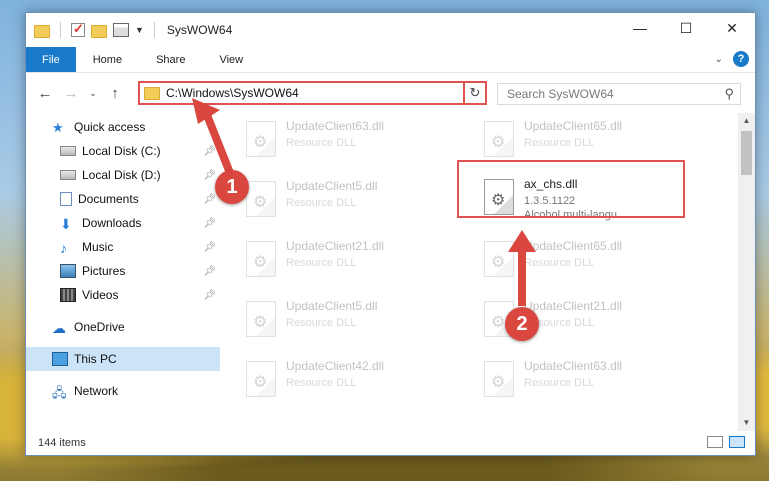 This screenshot has height=481, width=769. I want to click on callout-badge-2: 2, so click(522, 324).